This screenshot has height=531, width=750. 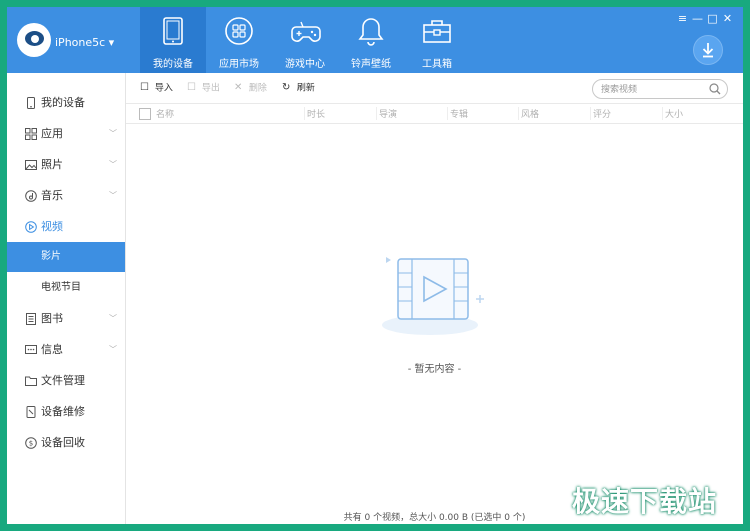 What do you see at coordinates (727, 18) in the screenshot?
I see `close-icon: ✕` at bounding box center [727, 18].